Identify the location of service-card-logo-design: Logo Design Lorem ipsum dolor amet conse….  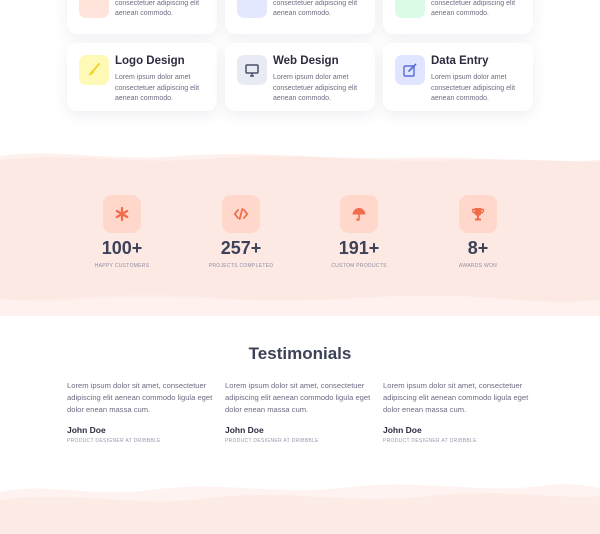
(142, 77).